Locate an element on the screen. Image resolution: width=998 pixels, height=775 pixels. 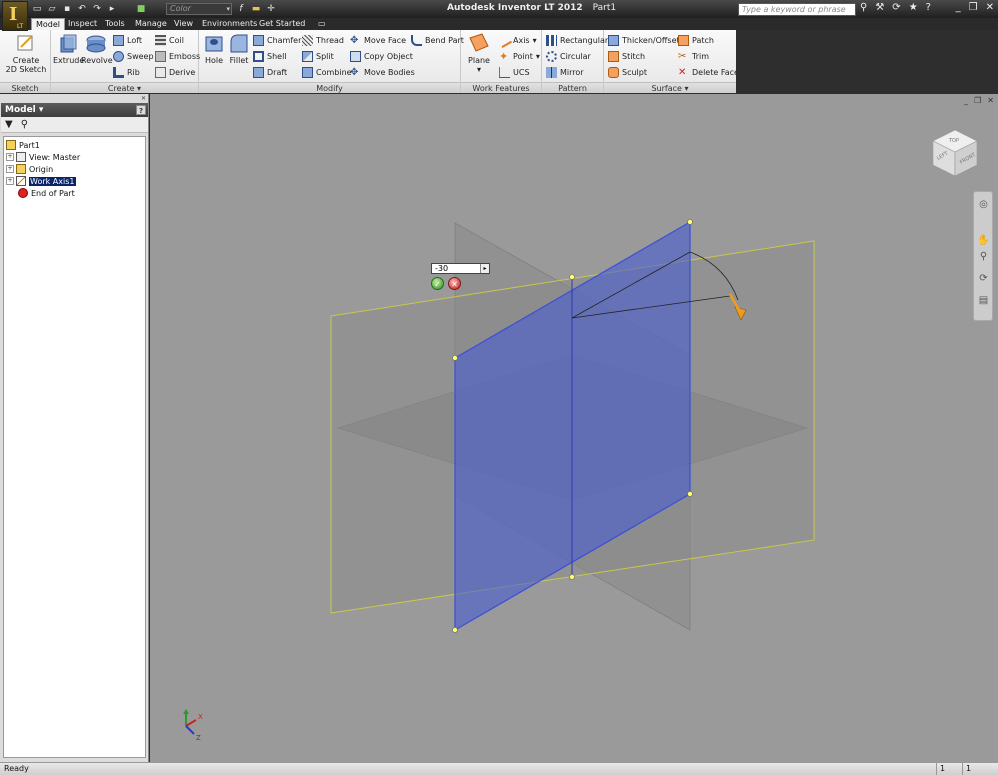
orbit-icon: ⟳ is located at coordinates (983, 278).